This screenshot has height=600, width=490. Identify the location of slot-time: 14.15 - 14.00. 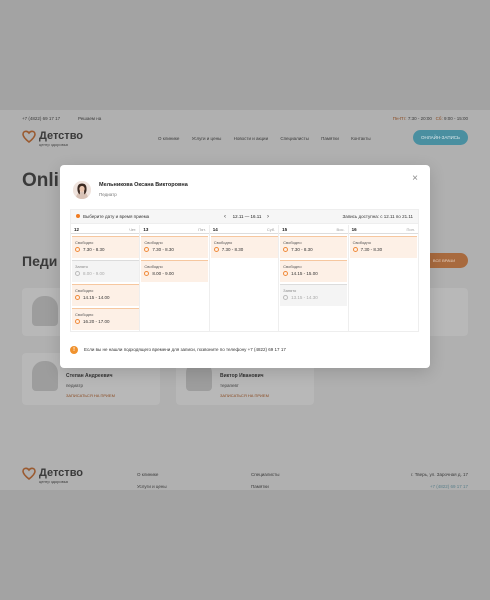
(96, 297).